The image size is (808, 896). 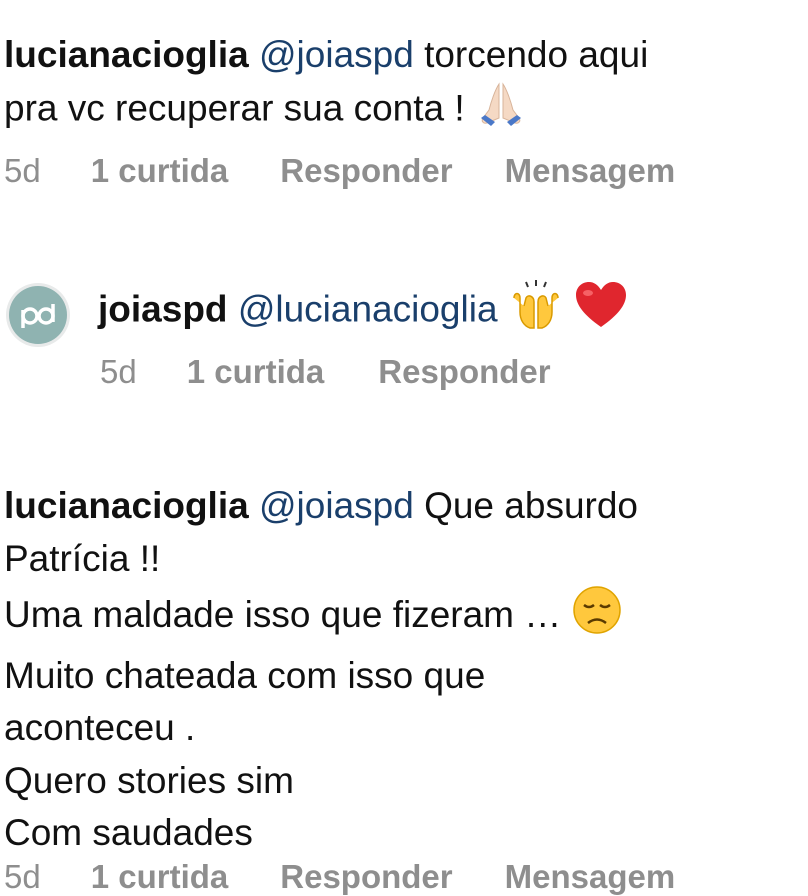 I want to click on comment-3-username: lucianacioglia, so click(x=126, y=505).